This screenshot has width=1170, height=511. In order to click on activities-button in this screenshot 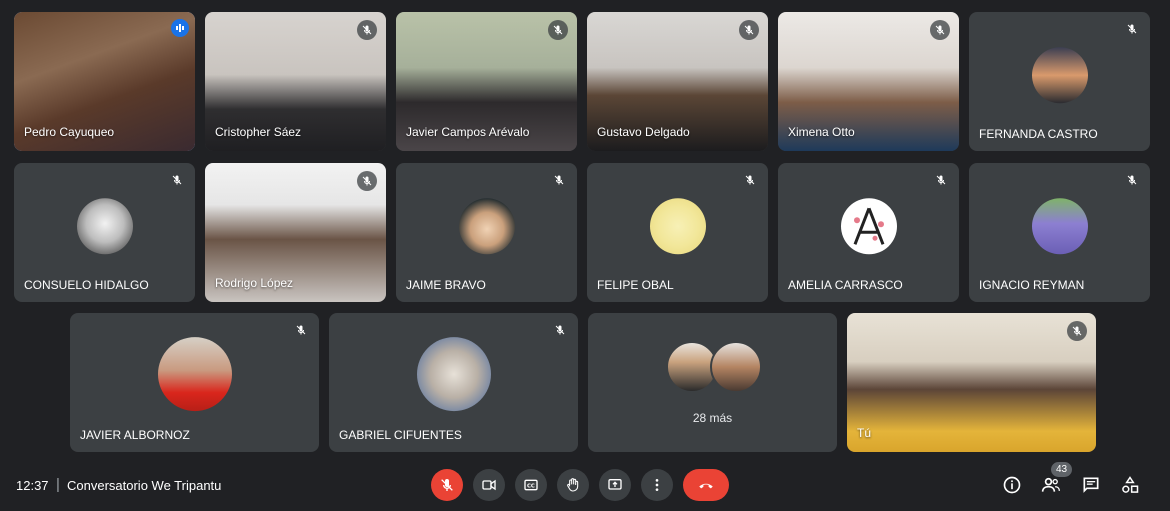, I will do `click(1130, 485)`.